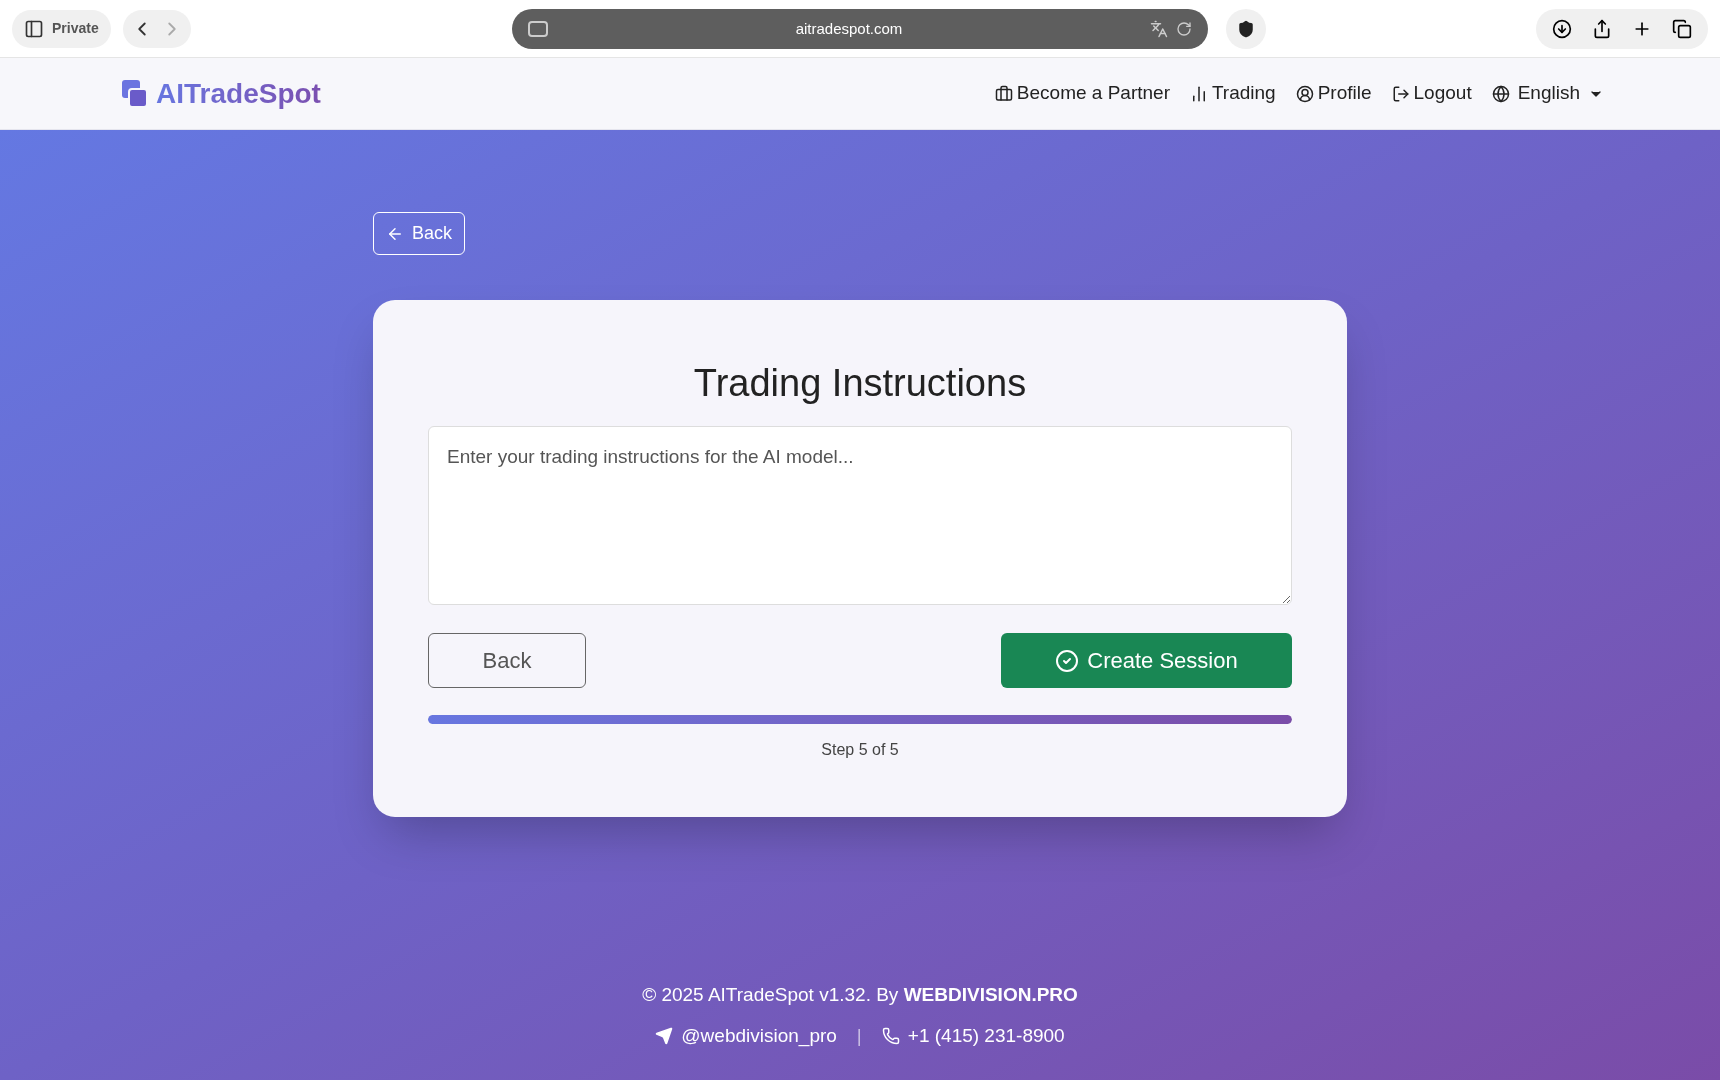 This screenshot has height=1080, width=1720. Describe the element at coordinates (1067, 660) in the screenshot. I see `check-circle-icon` at that location.